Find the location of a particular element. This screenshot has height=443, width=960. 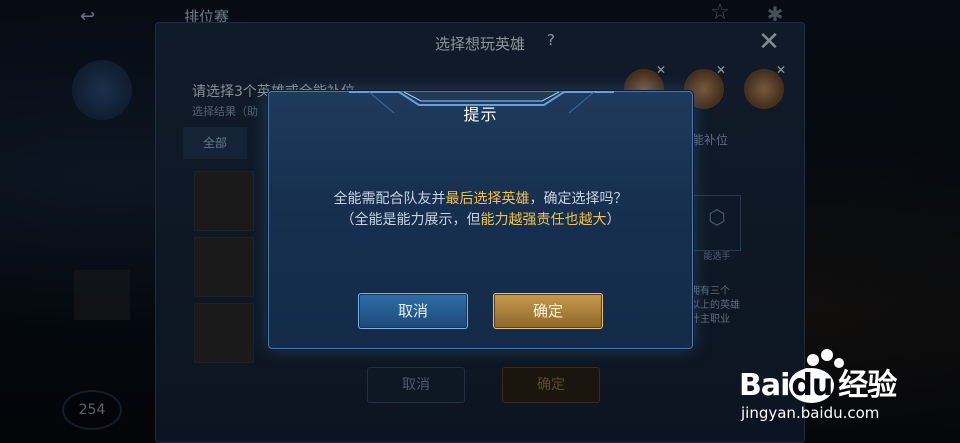

confirm-button: 确定 is located at coordinates (548, 311).